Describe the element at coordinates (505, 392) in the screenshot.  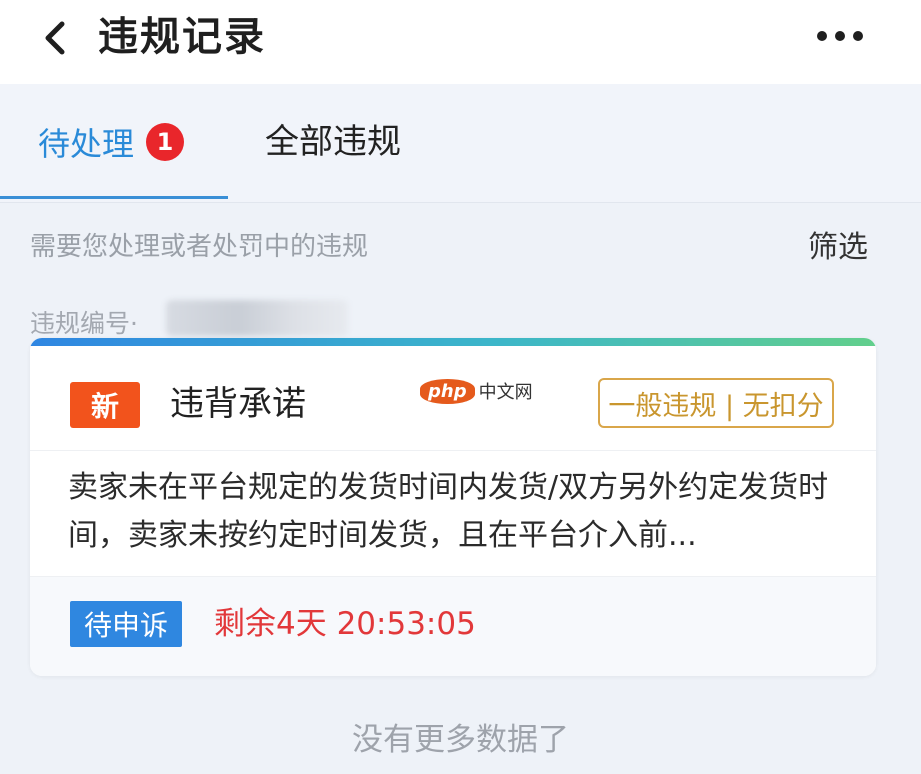
I see `watermark-text: 中文网` at that location.